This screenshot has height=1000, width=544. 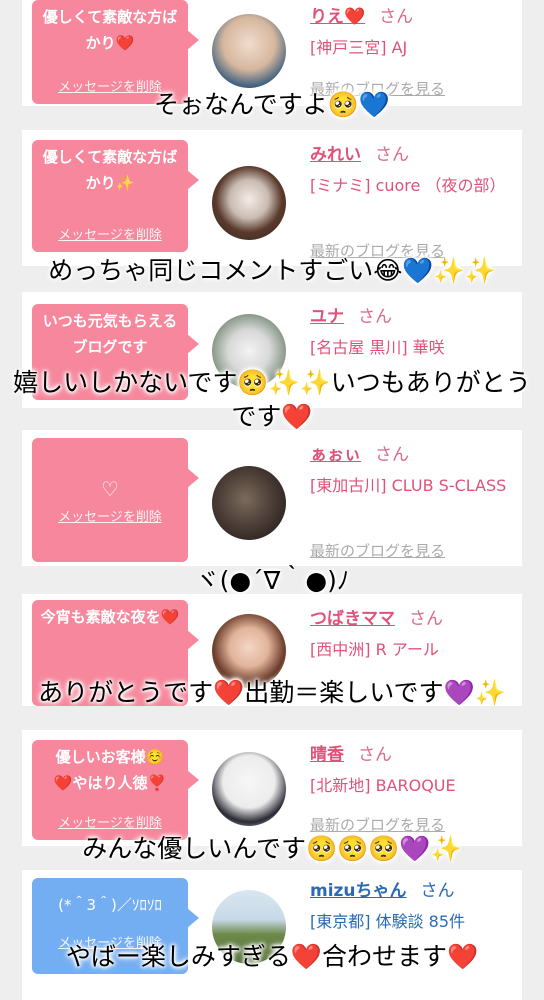 What do you see at coordinates (358, 891) in the screenshot?
I see `user-name-link: mizuちゃん` at bounding box center [358, 891].